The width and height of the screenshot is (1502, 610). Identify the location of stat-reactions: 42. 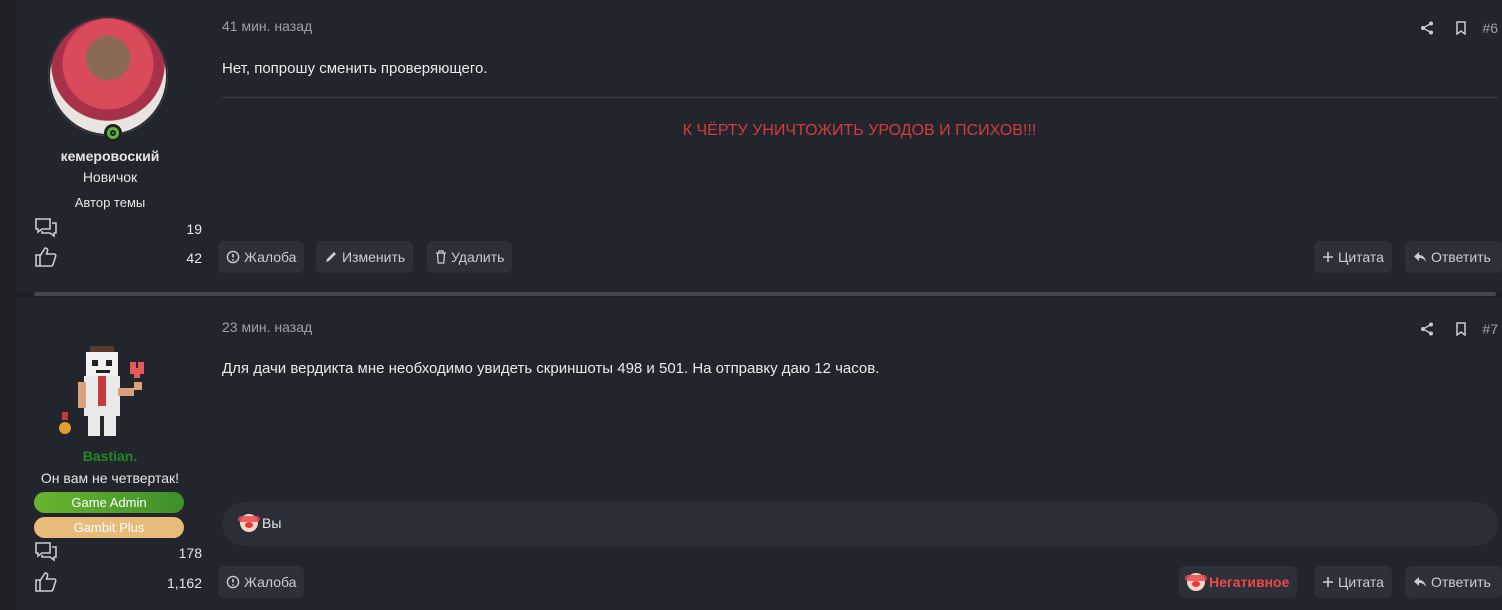
(119, 258).